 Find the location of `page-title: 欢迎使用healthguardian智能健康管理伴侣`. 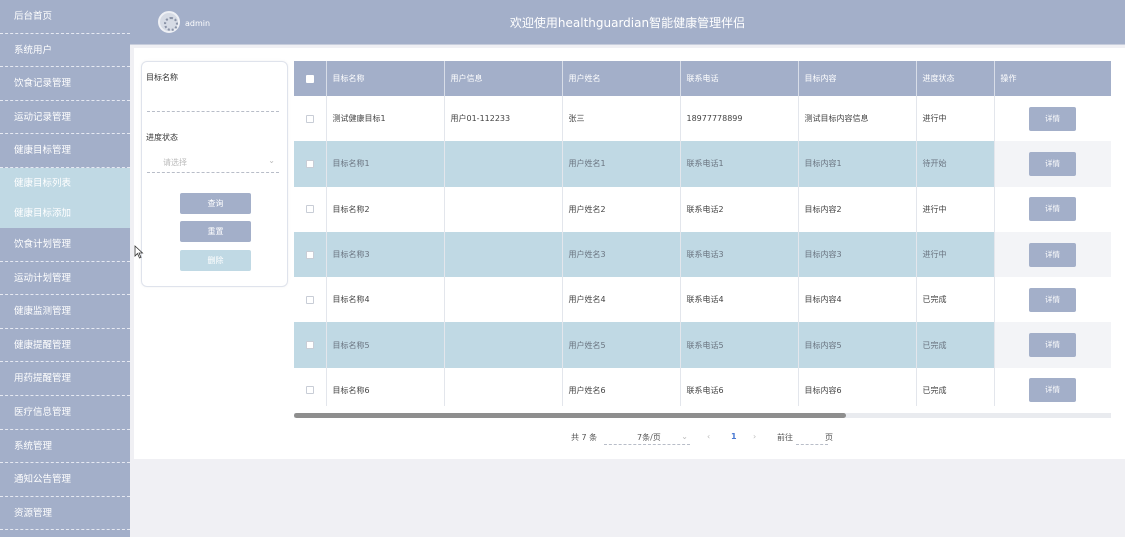

page-title: 欢迎使用healthguardian智能健康管理伴侣 is located at coordinates (627, 23).